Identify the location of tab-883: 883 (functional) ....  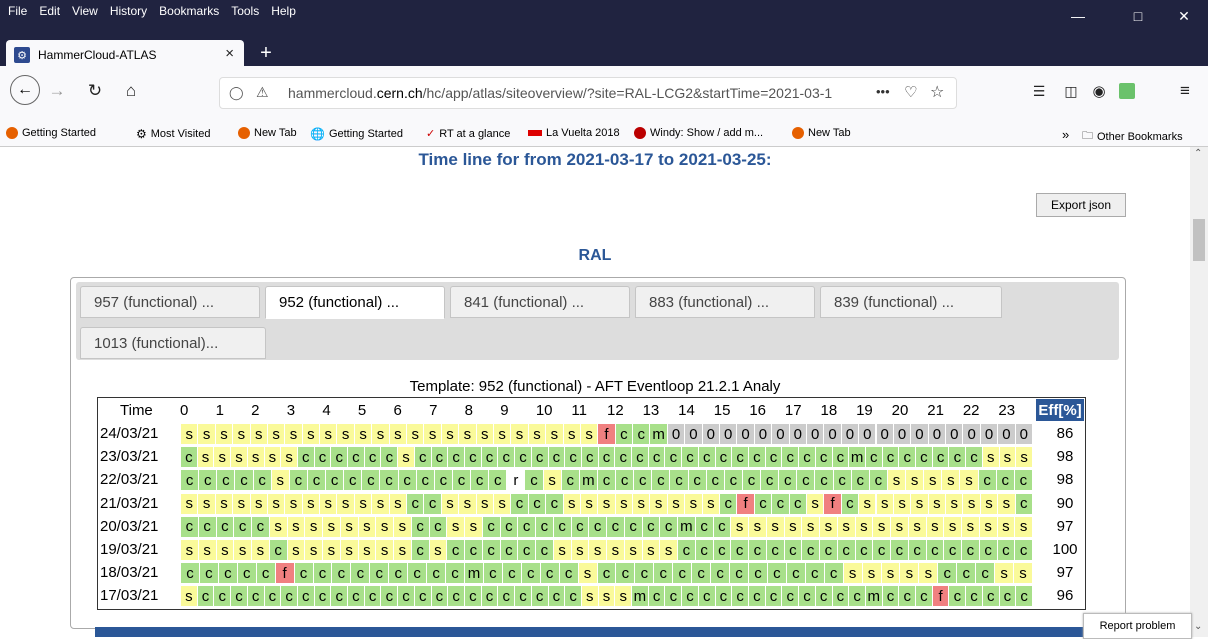
(725, 302).